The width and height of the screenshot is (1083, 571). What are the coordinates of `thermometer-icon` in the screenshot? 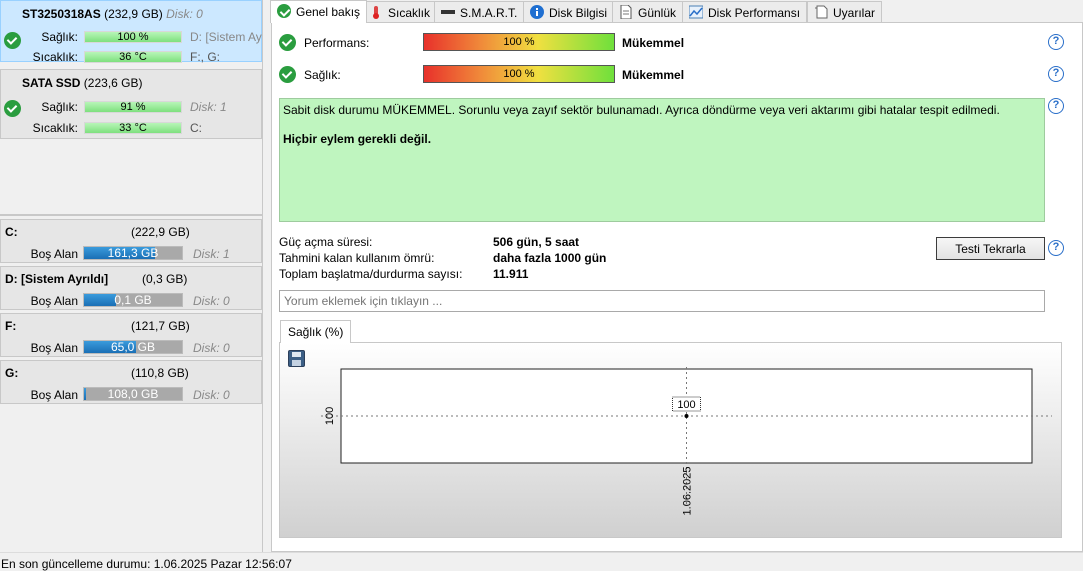 It's located at (376, 12).